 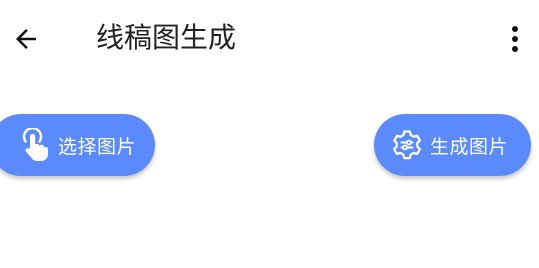 I want to click on more-vertical-icon, so click(x=515, y=39).